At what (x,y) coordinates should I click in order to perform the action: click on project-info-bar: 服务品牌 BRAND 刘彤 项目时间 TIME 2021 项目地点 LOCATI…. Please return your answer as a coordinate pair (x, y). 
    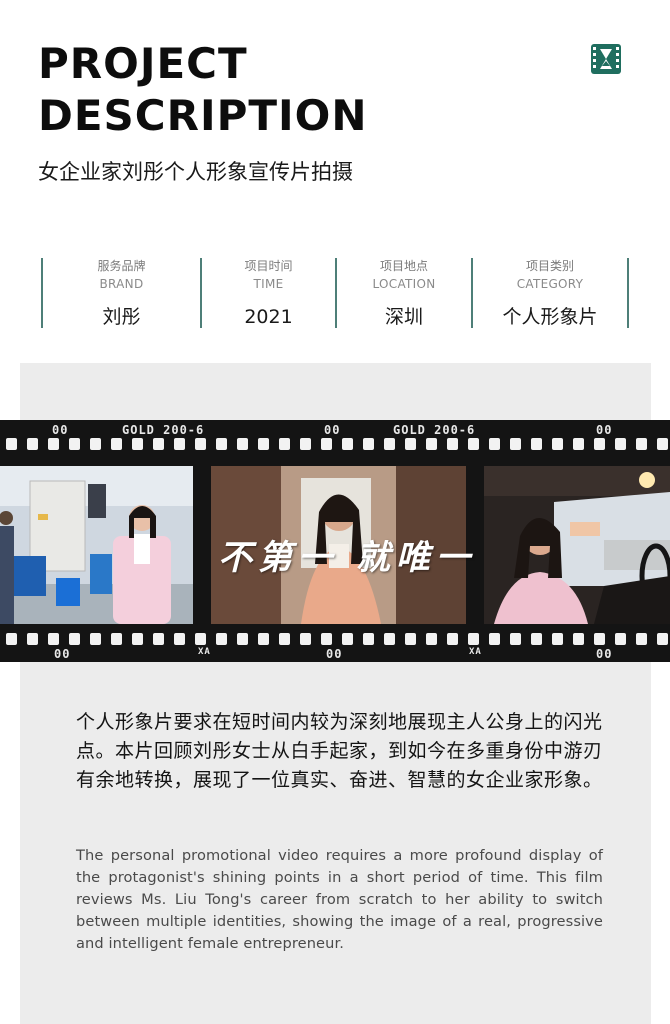
    Looking at the image, I should click on (335, 293).